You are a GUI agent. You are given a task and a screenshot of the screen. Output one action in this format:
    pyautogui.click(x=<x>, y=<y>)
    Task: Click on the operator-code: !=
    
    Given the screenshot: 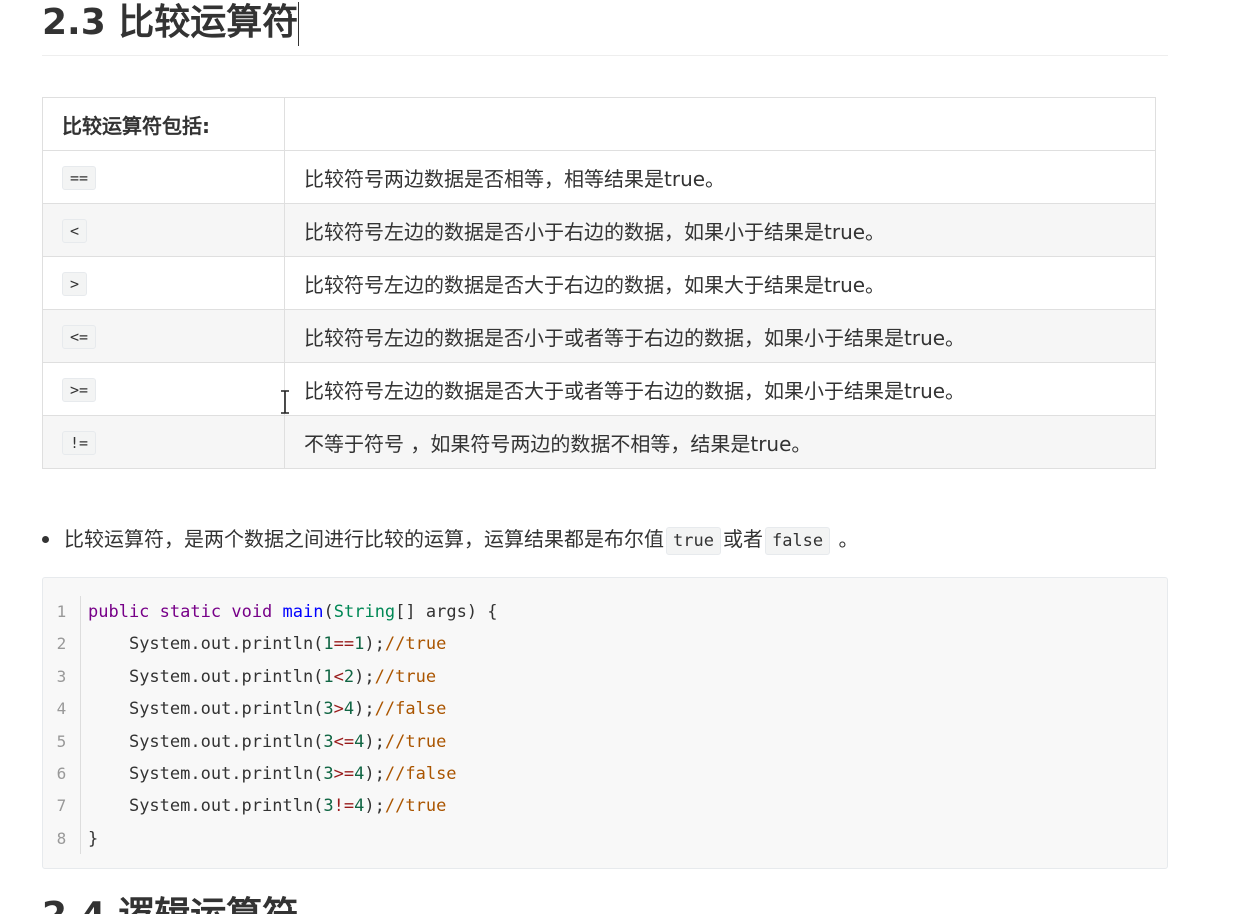 What is the action you would take?
    pyautogui.click(x=79, y=443)
    